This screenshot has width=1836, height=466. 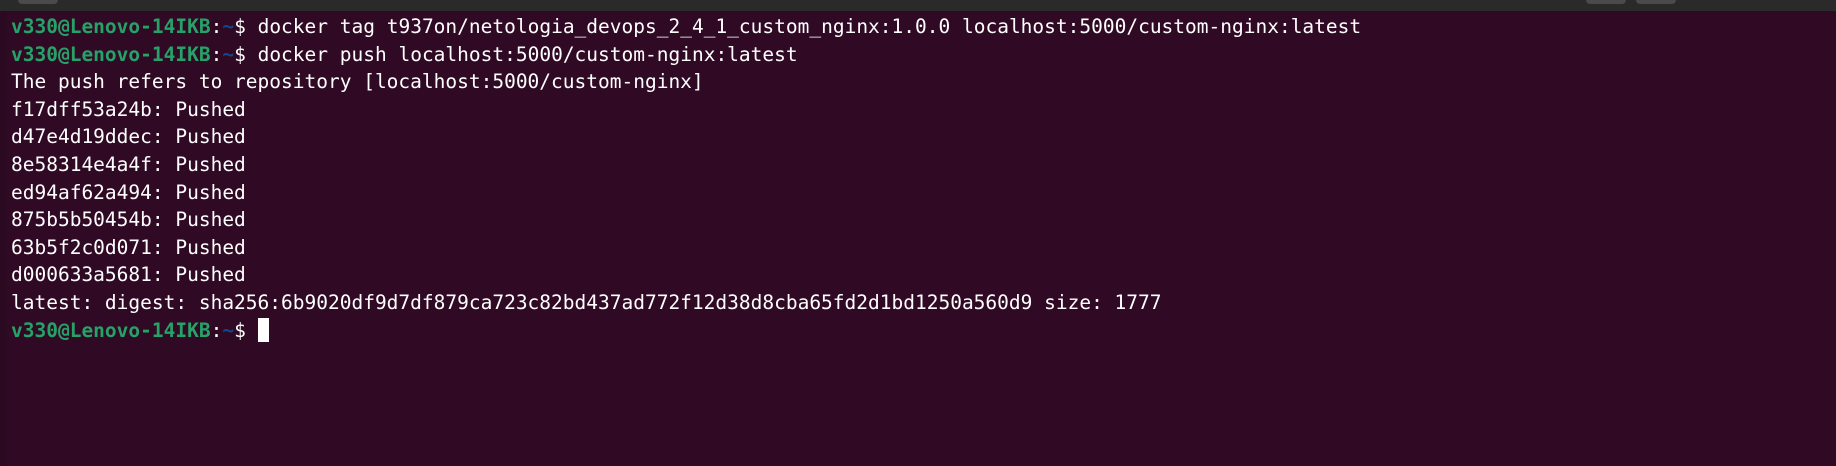 What do you see at coordinates (128, 275) in the screenshot?
I see `output-text: d000633a5681: Pushed` at bounding box center [128, 275].